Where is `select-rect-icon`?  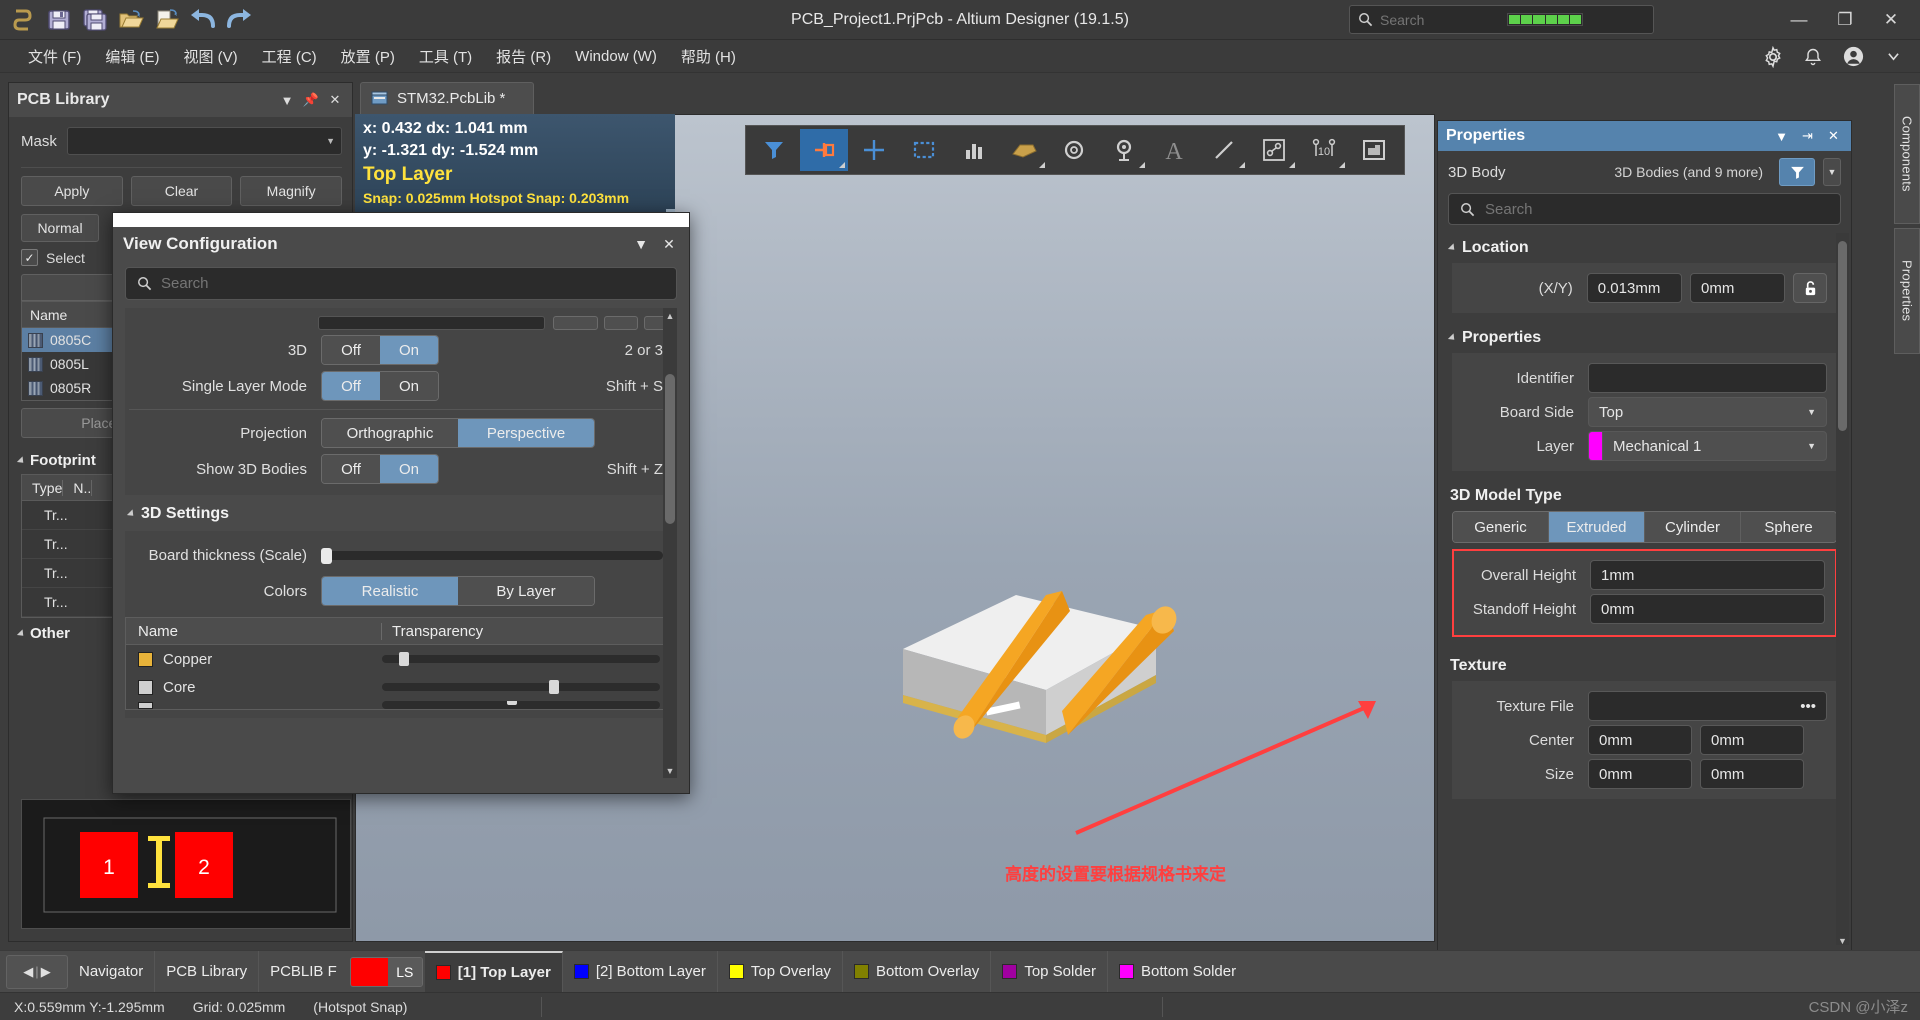 select-rect-icon is located at coordinates (924, 150).